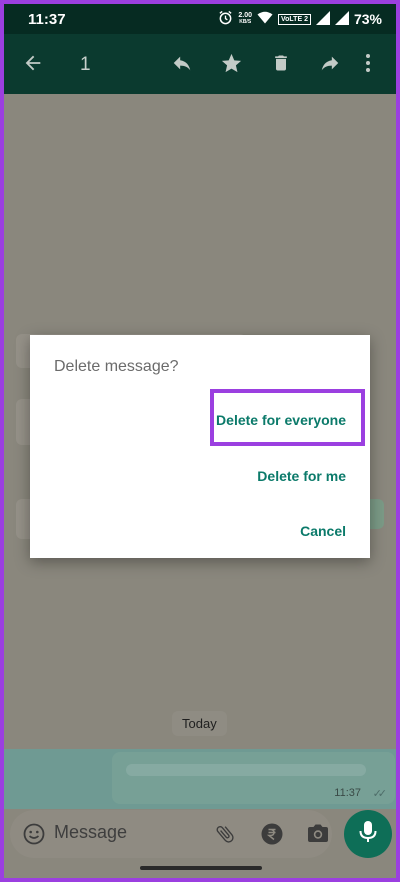 Image resolution: width=400 pixels, height=882 pixels. What do you see at coordinates (34, 836) in the screenshot?
I see `emoji-icon` at bounding box center [34, 836].